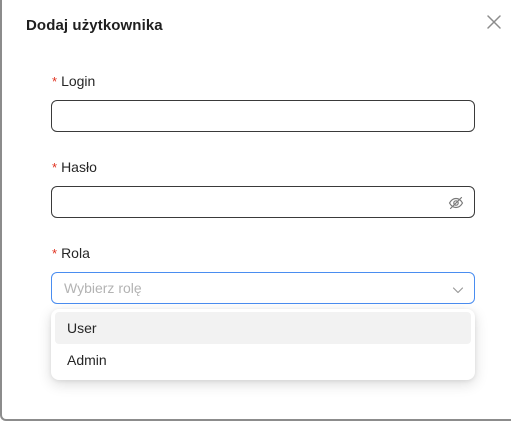  I want to click on eye-off-icon, so click(456, 203).